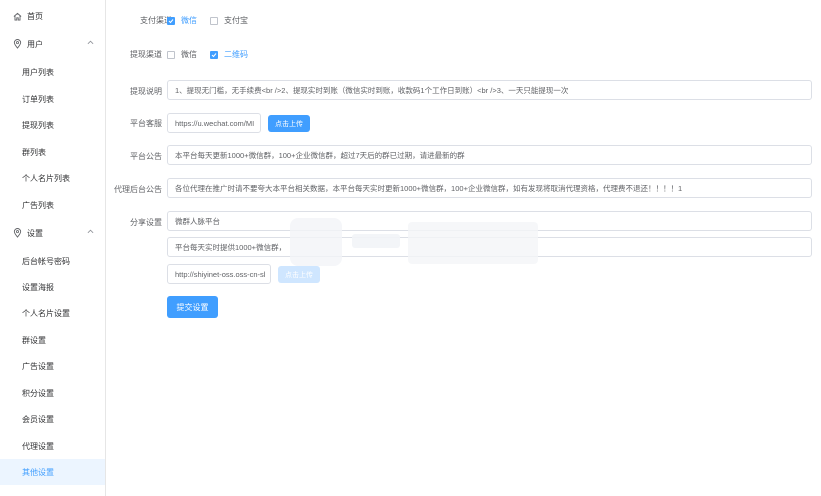 The height and width of the screenshot is (496, 821). Describe the element at coordinates (146, 222) in the screenshot. I see `share-settings-label: 分享设置` at that location.